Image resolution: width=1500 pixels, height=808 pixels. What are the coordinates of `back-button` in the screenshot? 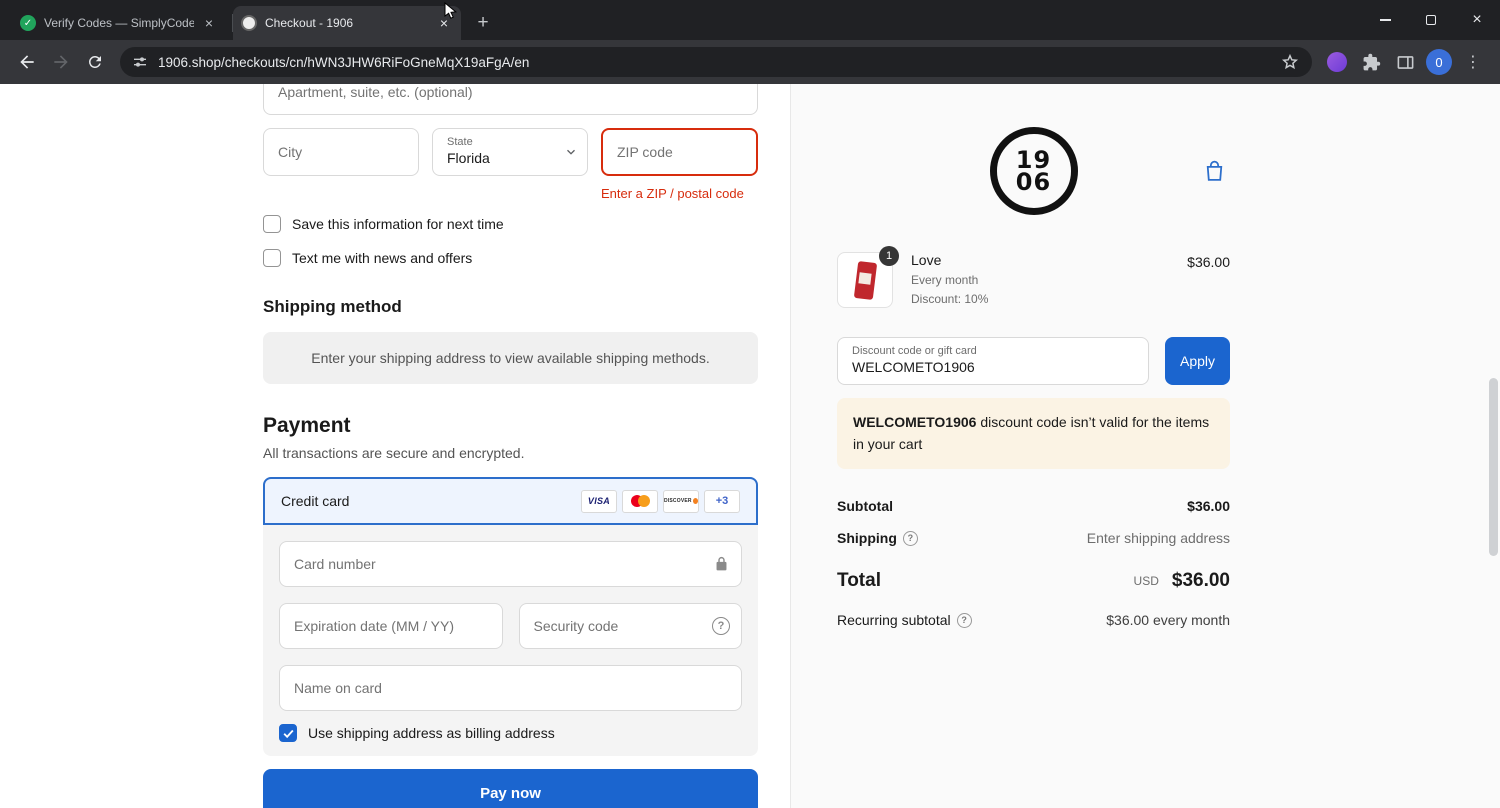 It's located at (27, 62).